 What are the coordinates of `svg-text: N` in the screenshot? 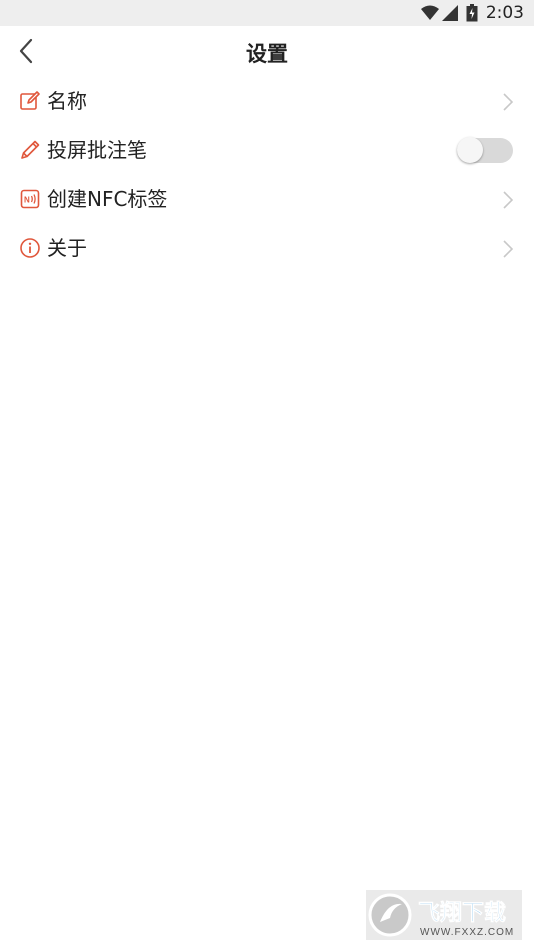 It's located at (27, 200).